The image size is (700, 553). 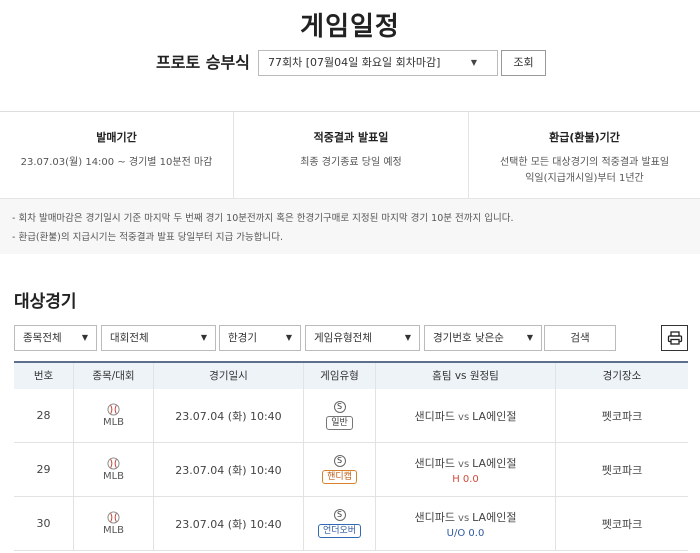 I want to click on search-button: 검색, so click(x=580, y=338).